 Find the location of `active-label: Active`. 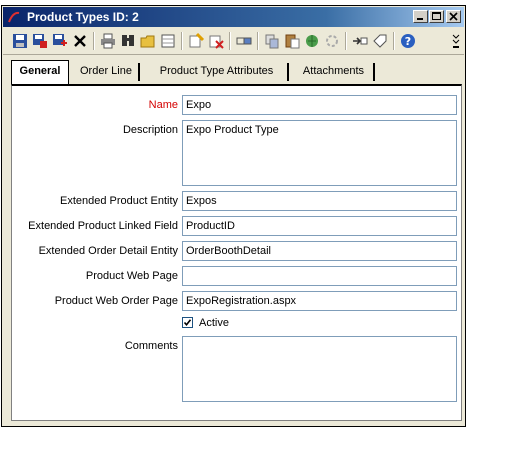

active-label: Active is located at coordinates (214, 323).